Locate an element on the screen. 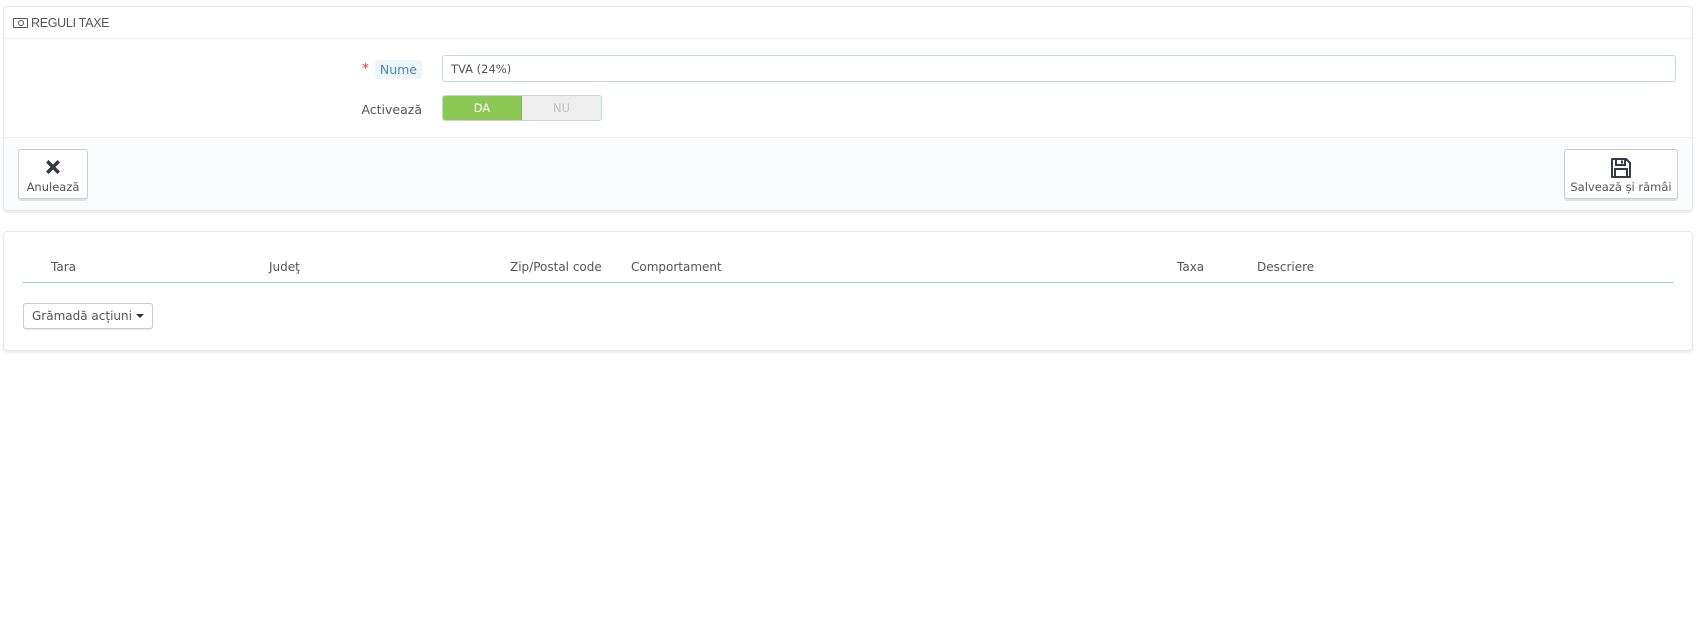 Image resolution: width=1698 pixels, height=624 pixels. name-label-text: Nume is located at coordinates (398, 69).